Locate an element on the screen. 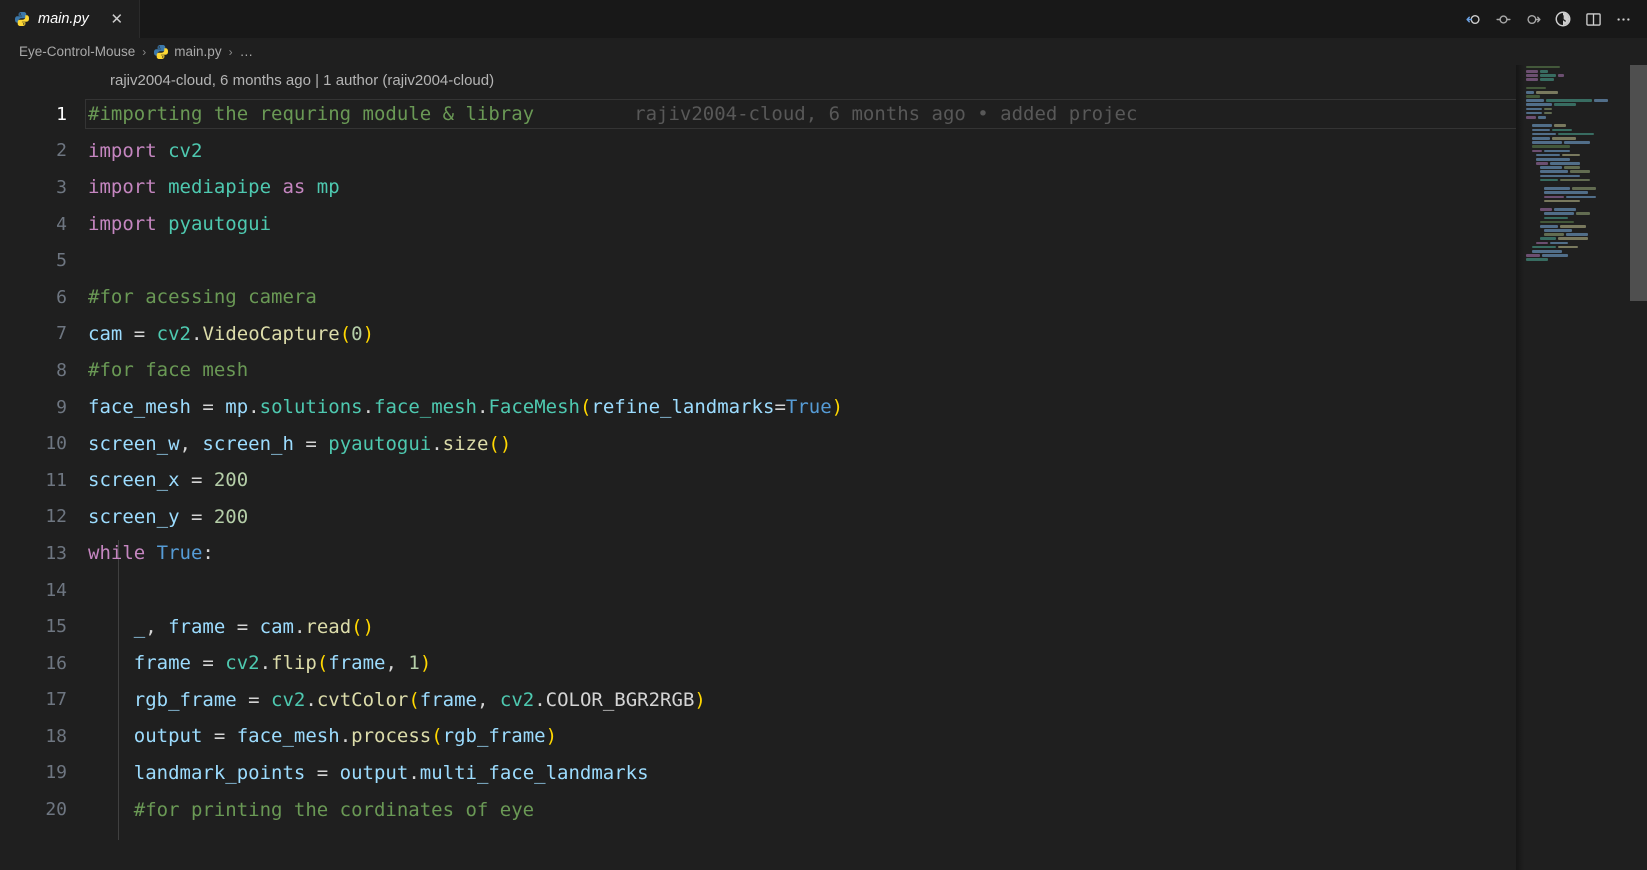  code-token: () is located at coordinates (363, 626).